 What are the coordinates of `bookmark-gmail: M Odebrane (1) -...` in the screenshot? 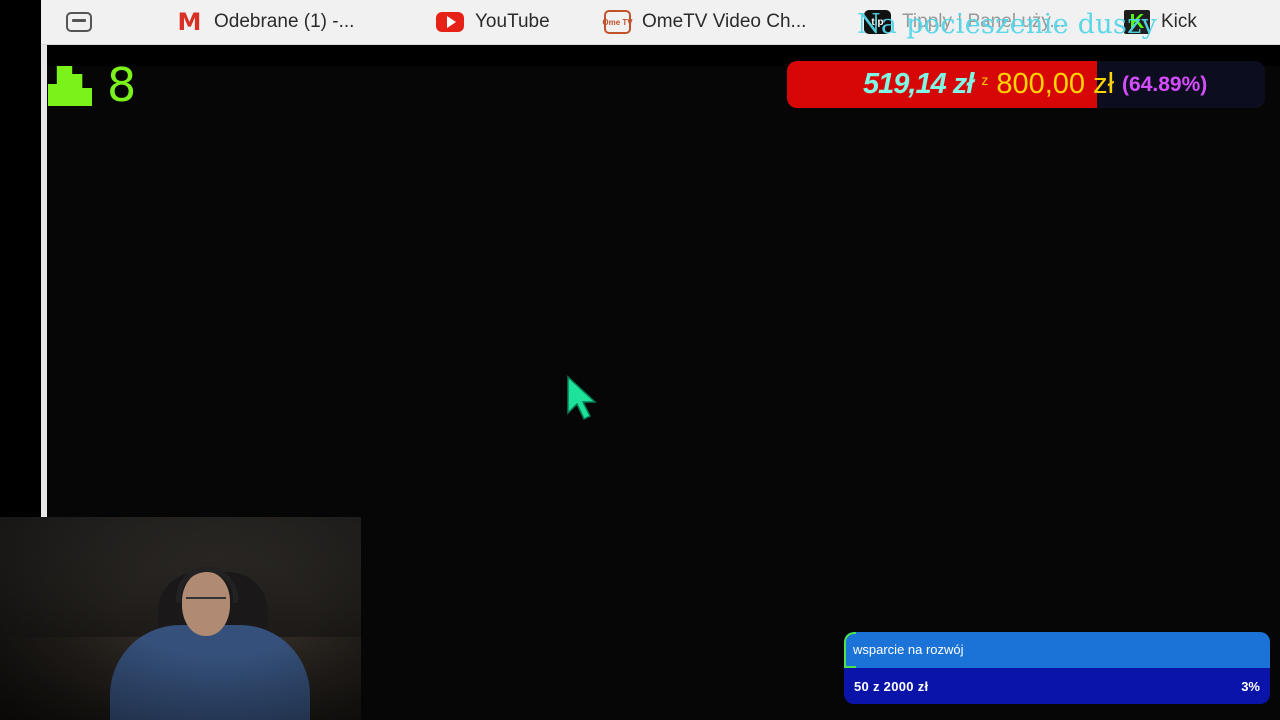 It's located at (265, 22).